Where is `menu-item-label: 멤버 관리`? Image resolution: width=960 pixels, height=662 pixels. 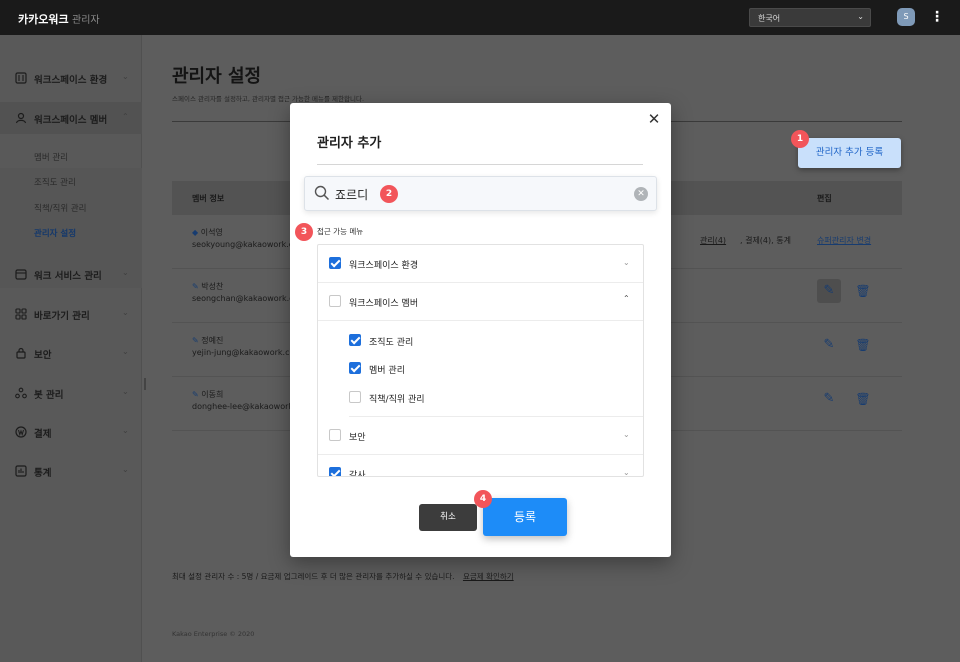 menu-item-label: 멤버 관리 is located at coordinates (387, 371).